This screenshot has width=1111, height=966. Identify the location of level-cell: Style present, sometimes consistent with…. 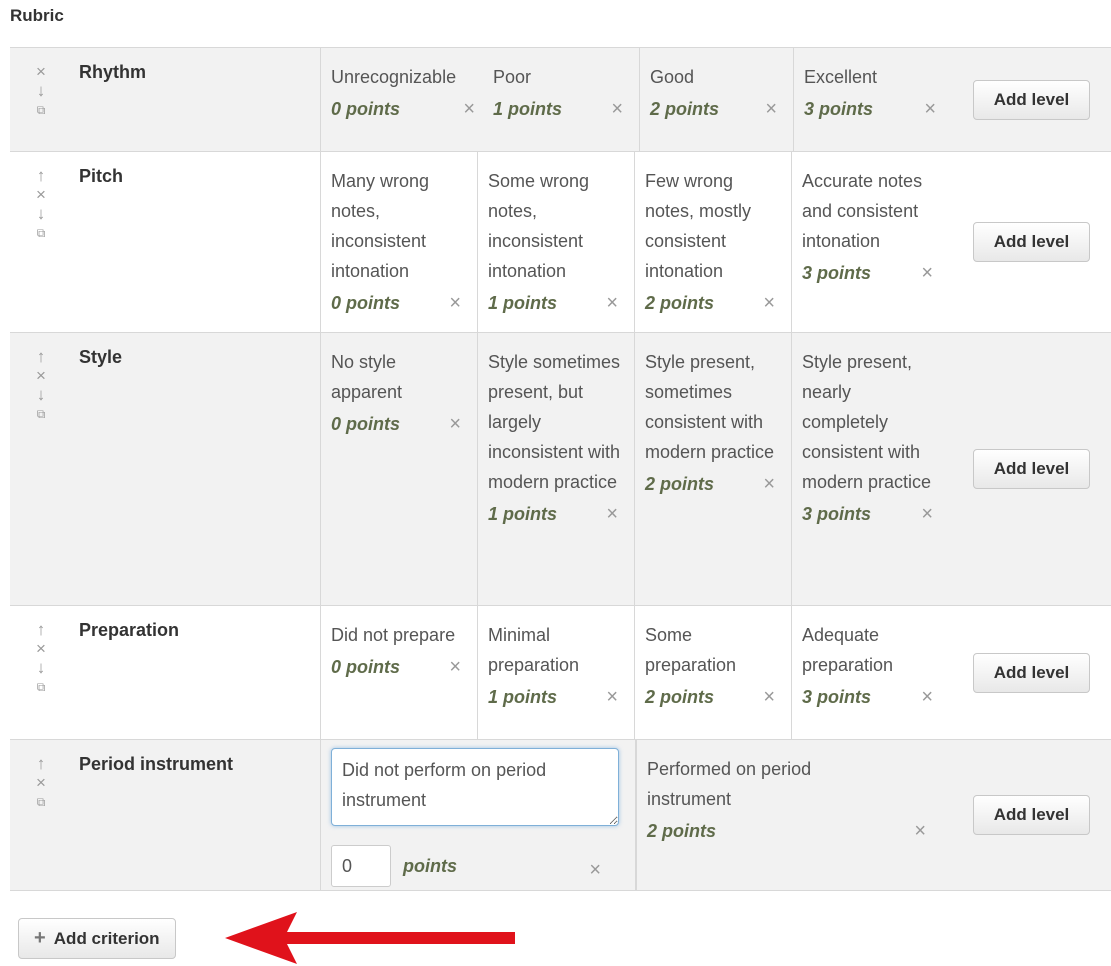
(713, 469).